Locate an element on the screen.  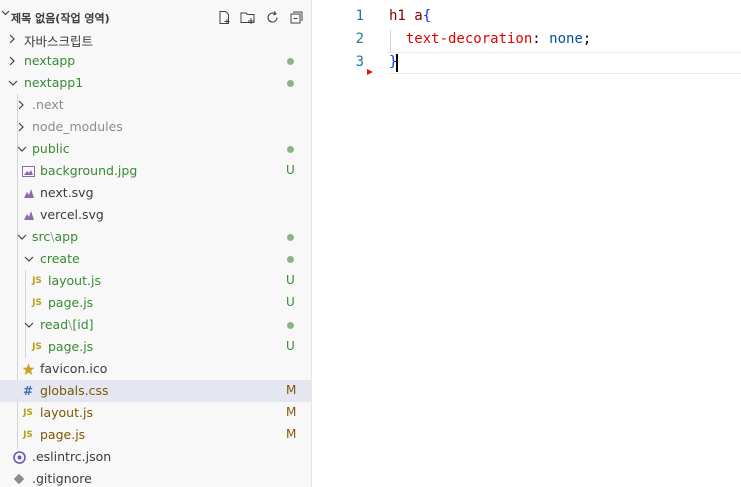
open-brace: { is located at coordinates (427, 16).